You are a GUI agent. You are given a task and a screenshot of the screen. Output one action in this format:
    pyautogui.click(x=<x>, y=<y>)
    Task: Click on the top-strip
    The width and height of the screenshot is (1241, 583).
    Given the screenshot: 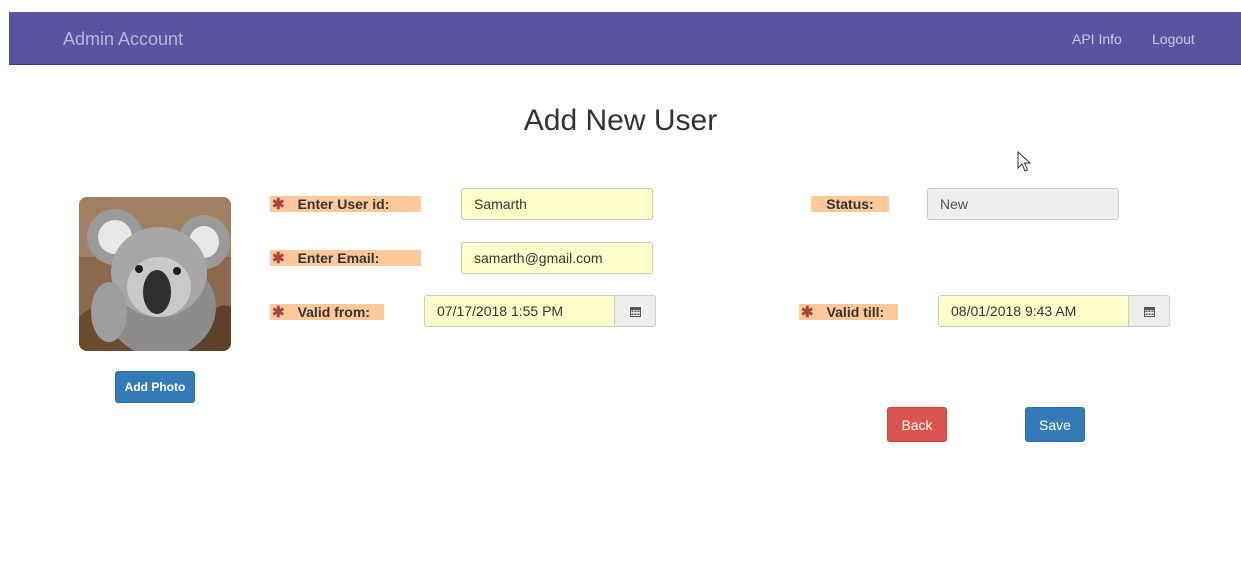 What is the action you would take?
    pyautogui.click(x=620, y=6)
    